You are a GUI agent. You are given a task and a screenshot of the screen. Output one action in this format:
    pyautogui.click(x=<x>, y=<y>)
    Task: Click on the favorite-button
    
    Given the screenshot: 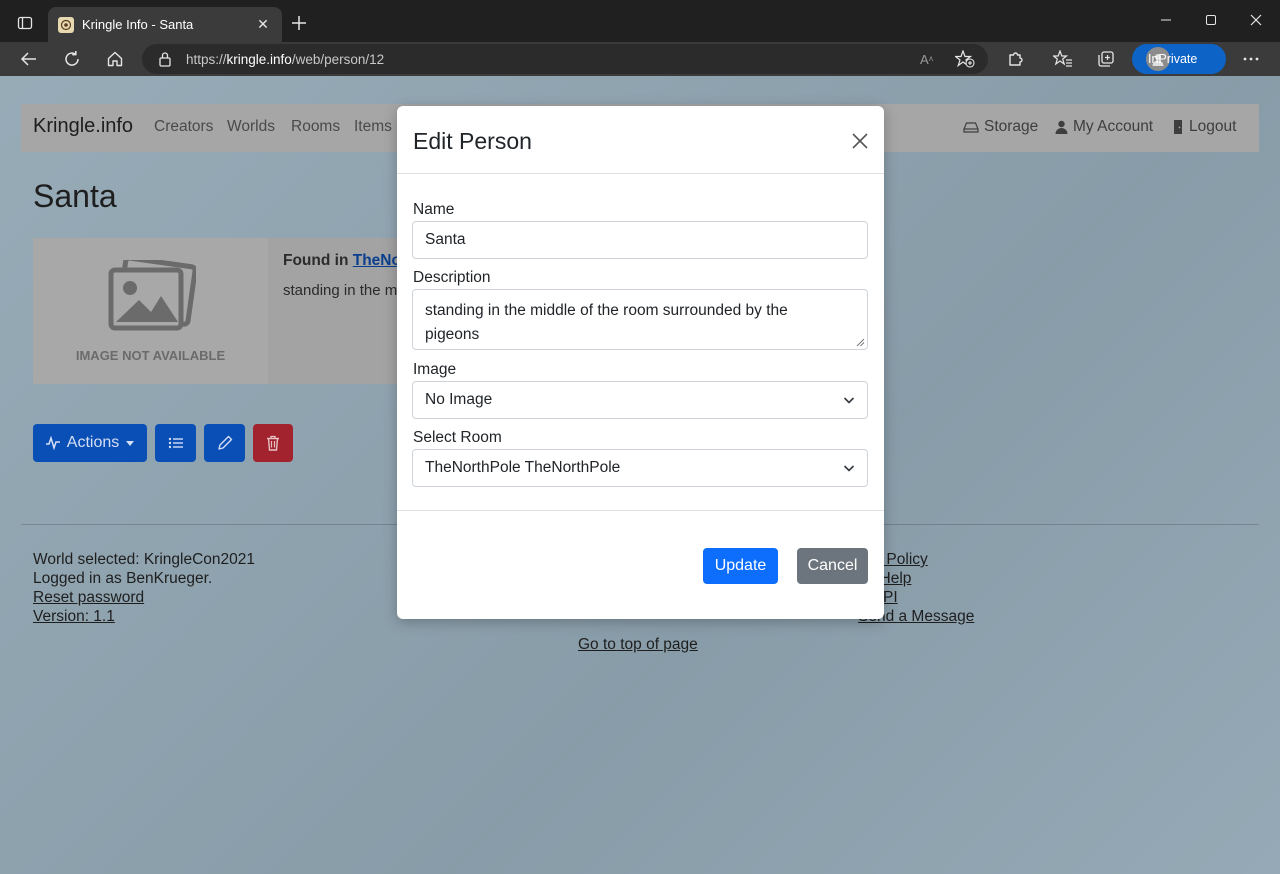 What is the action you would take?
    pyautogui.click(x=965, y=59)
    